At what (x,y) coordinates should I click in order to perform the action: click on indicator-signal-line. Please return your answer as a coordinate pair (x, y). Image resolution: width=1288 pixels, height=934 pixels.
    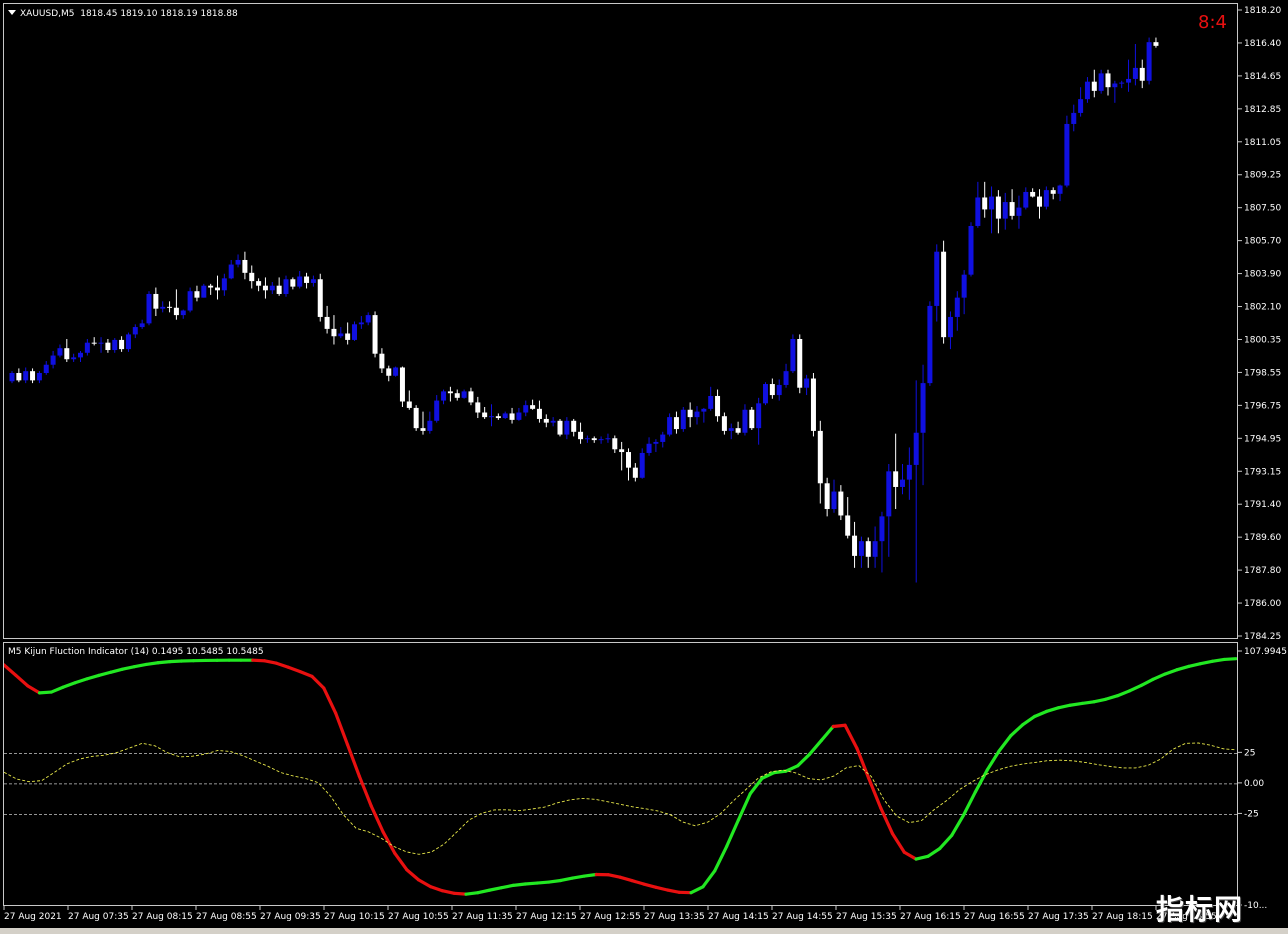
    Looking at the image, I should click on (620, 798).